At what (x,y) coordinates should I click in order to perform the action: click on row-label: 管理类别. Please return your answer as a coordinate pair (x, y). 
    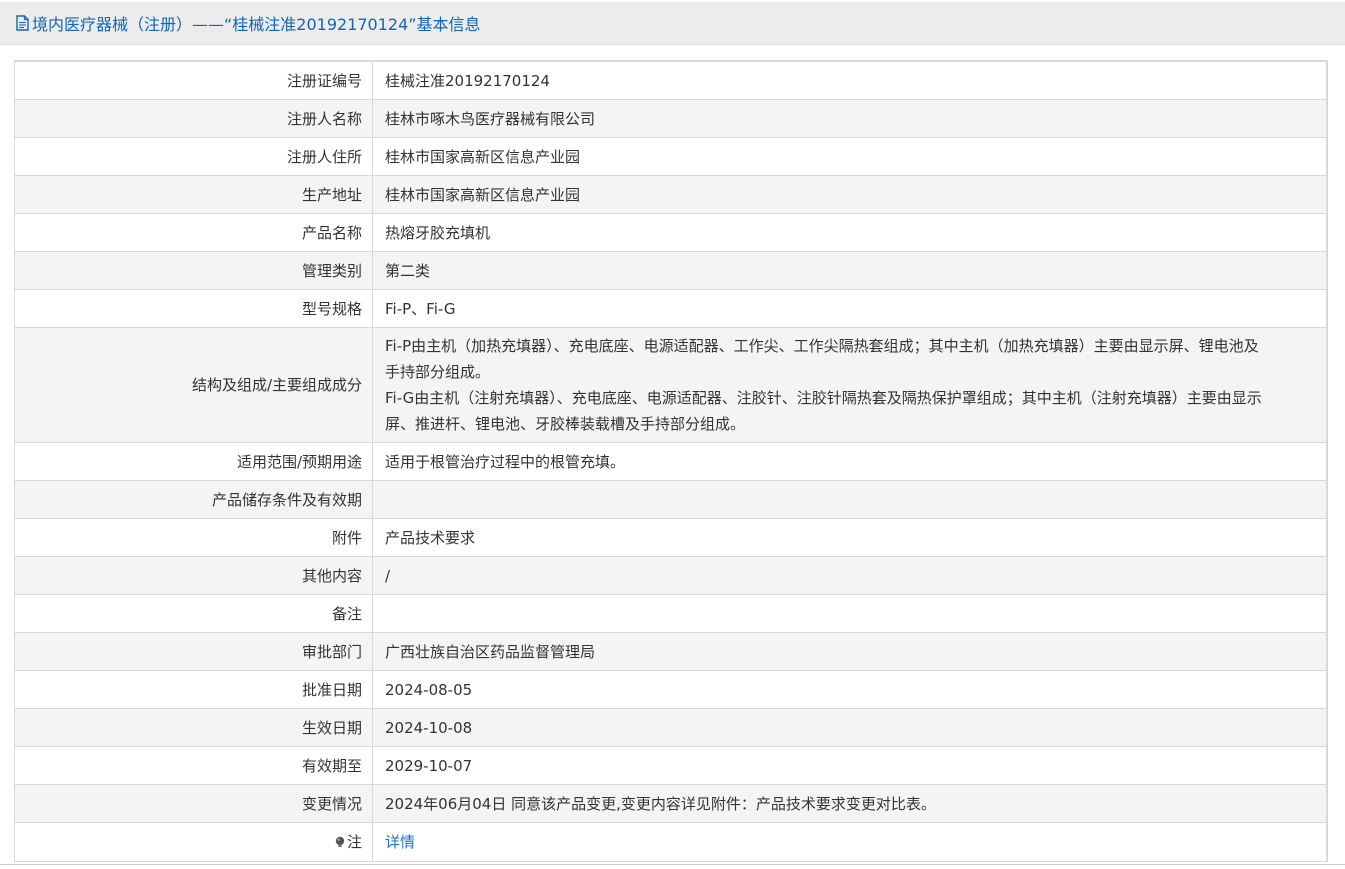
    Looking at the image, I should click on (193, 270).